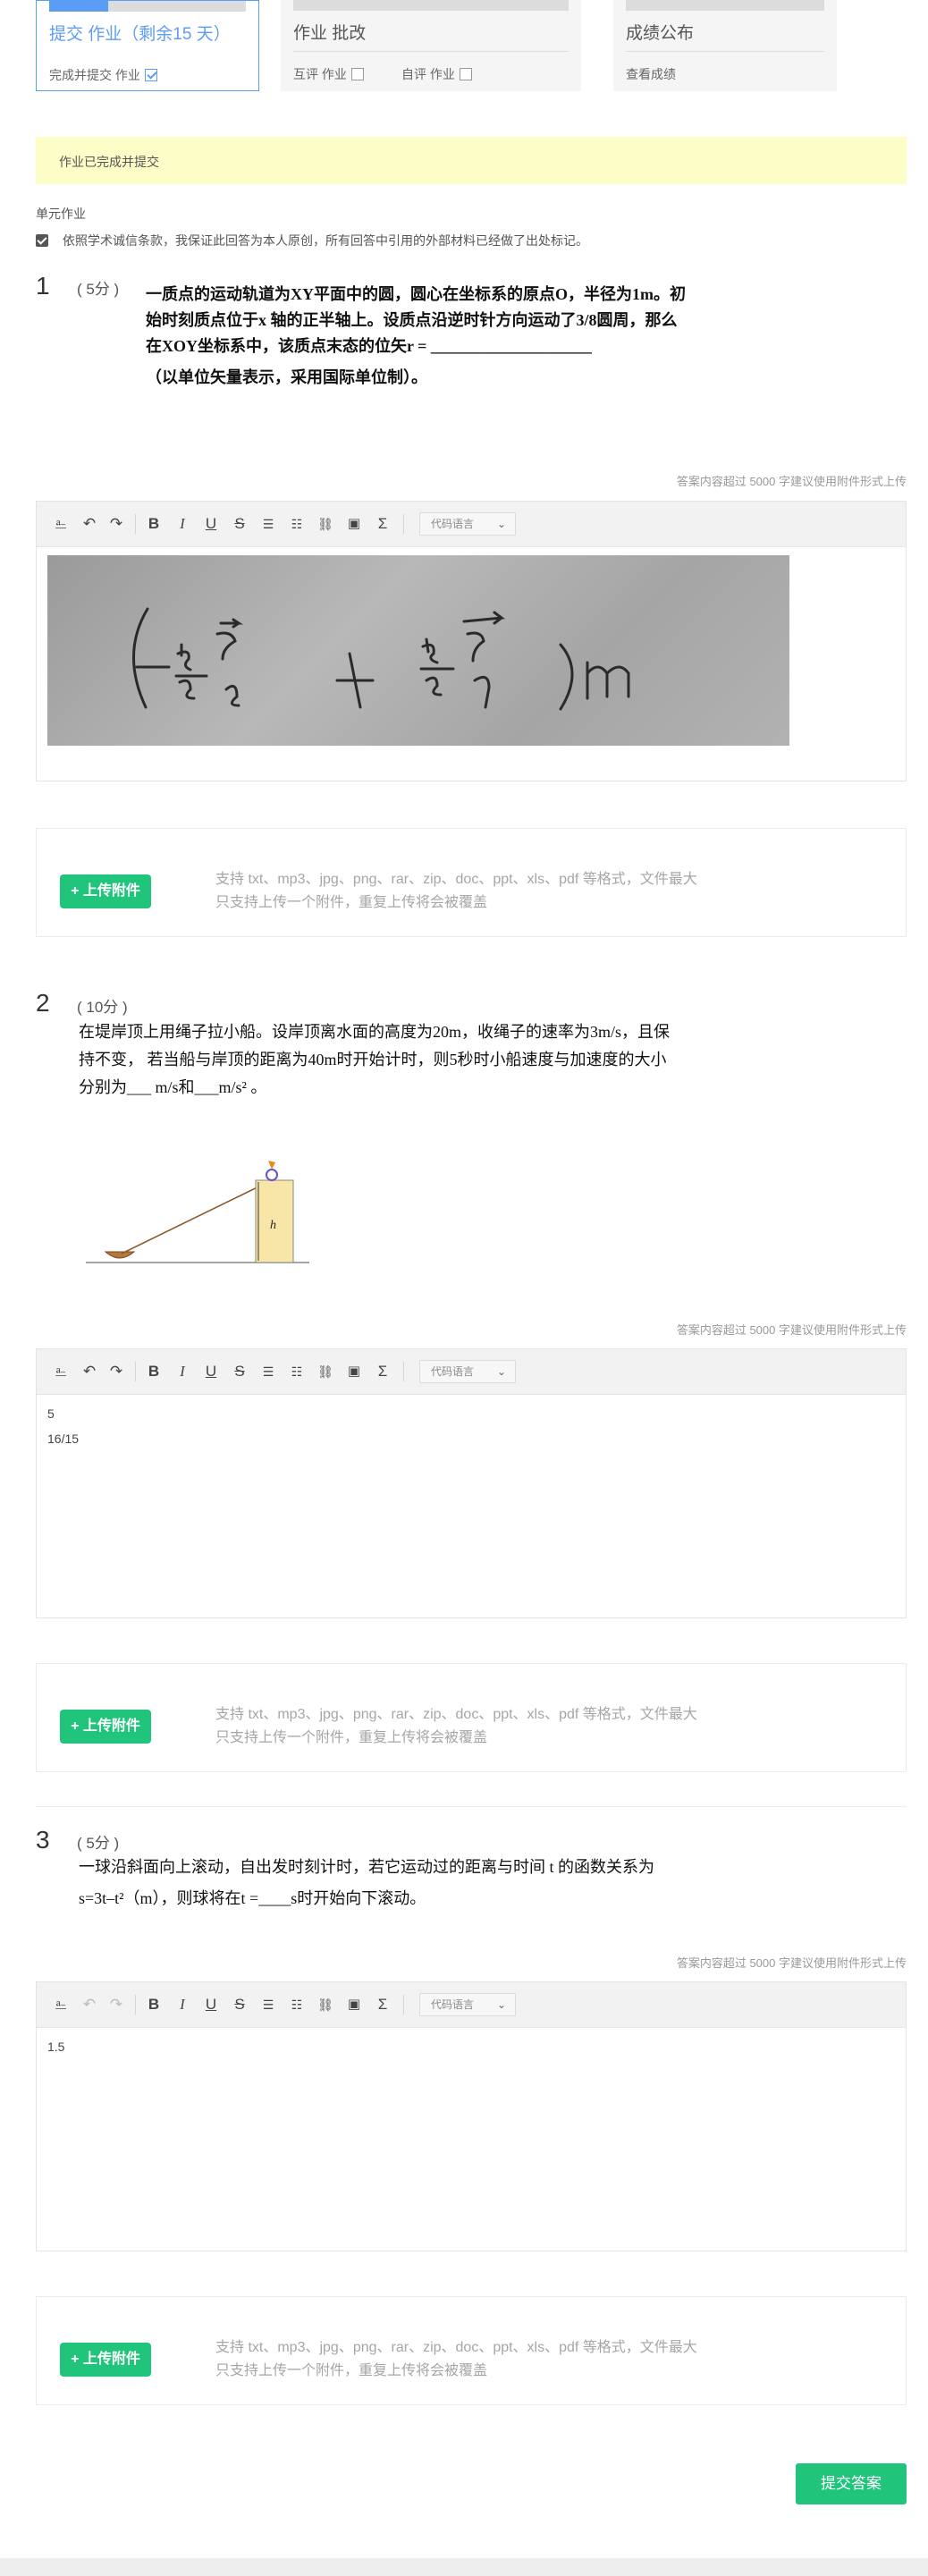 Image resolution: width=928 pixels, height=2576 pixels. I want to click on section-label: 单元作业, so click(61, 214).